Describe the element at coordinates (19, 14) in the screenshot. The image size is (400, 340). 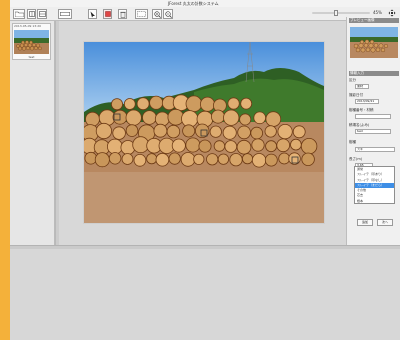
I see `open-folder-button` at that location.